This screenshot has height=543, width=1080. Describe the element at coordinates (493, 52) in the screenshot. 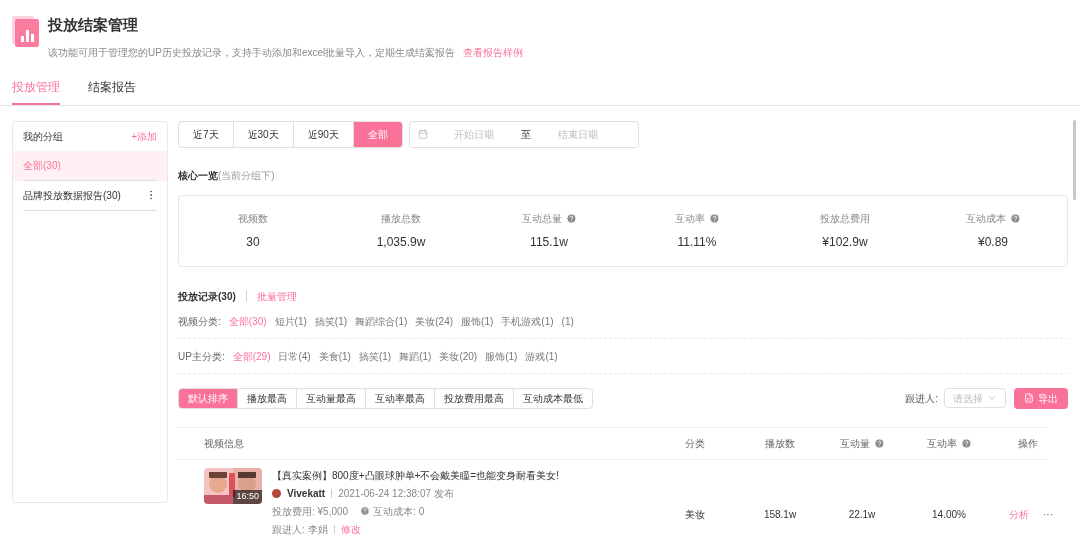

I see `sample-report-link: 查看报告样例` at that location.